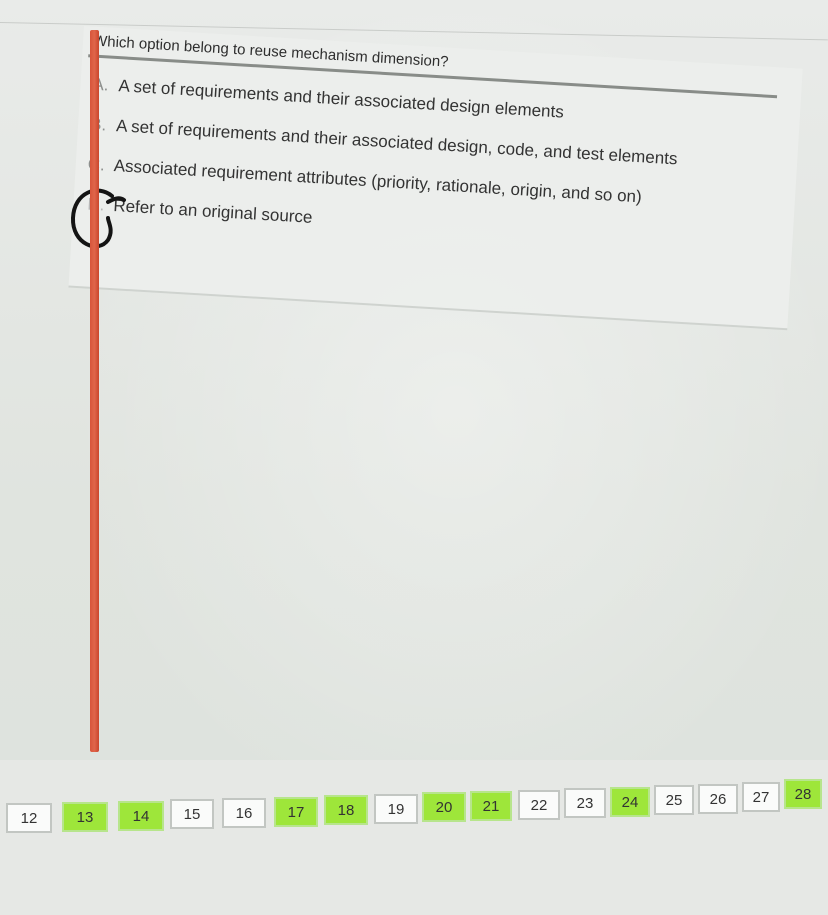  What do you see at coordinates (94, 391) in the screenshot?
I see `question-accent-bar` at bounding box center [94, 391].